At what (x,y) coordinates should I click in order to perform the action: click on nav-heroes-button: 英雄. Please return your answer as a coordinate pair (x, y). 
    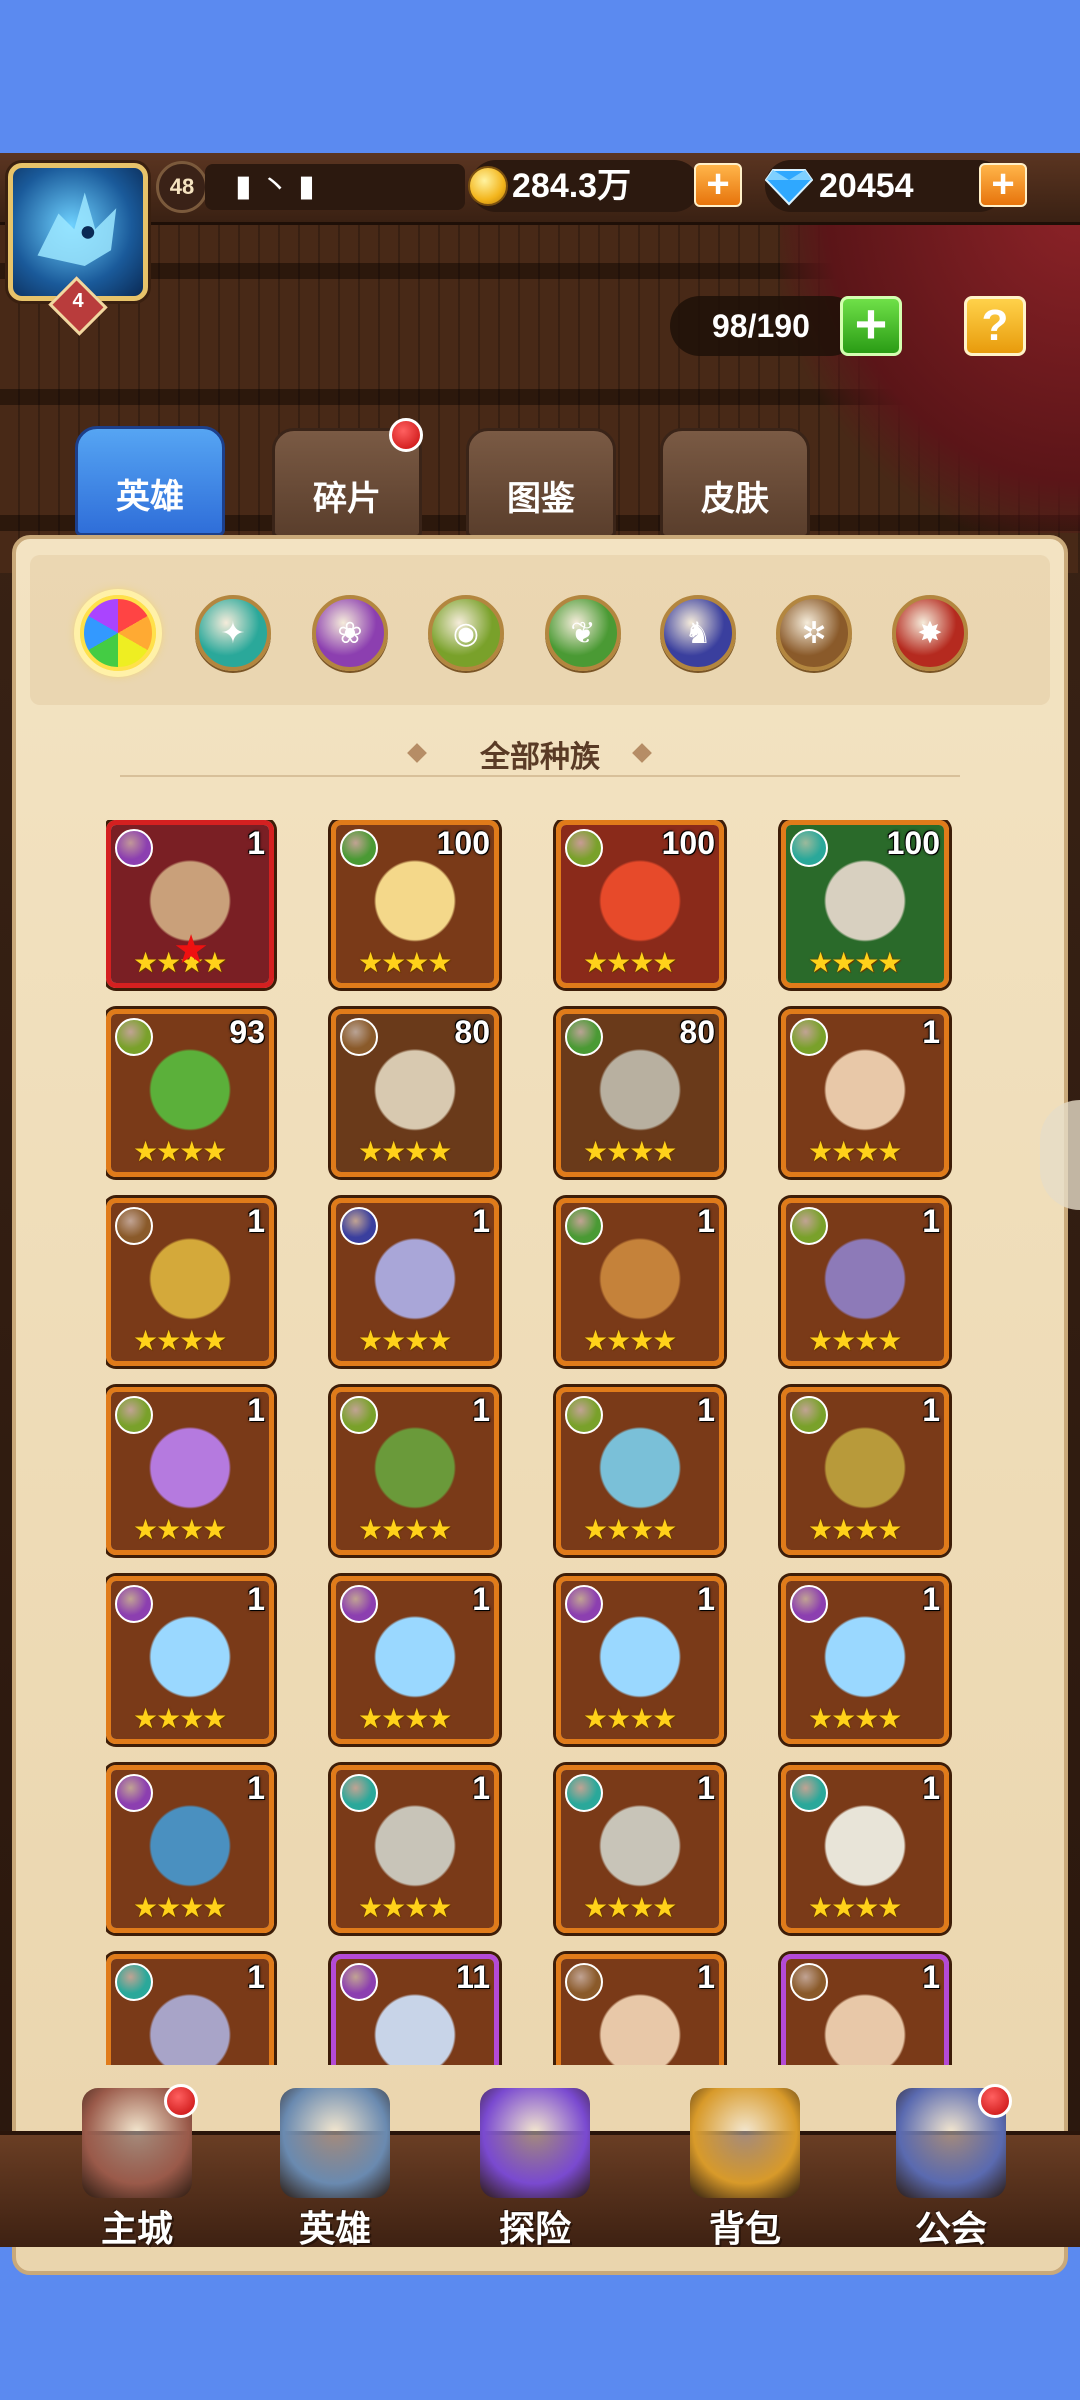
    Looking at the image, I should click on (335, 2168).